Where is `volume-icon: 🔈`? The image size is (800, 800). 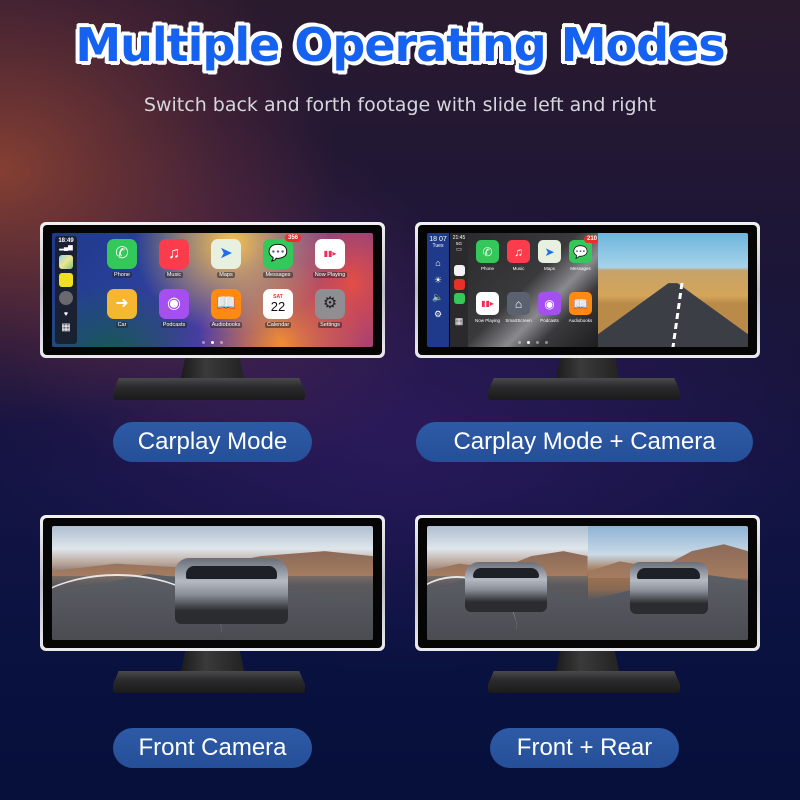 volume-icon: 🔈 is located at coordinates (437, 297).